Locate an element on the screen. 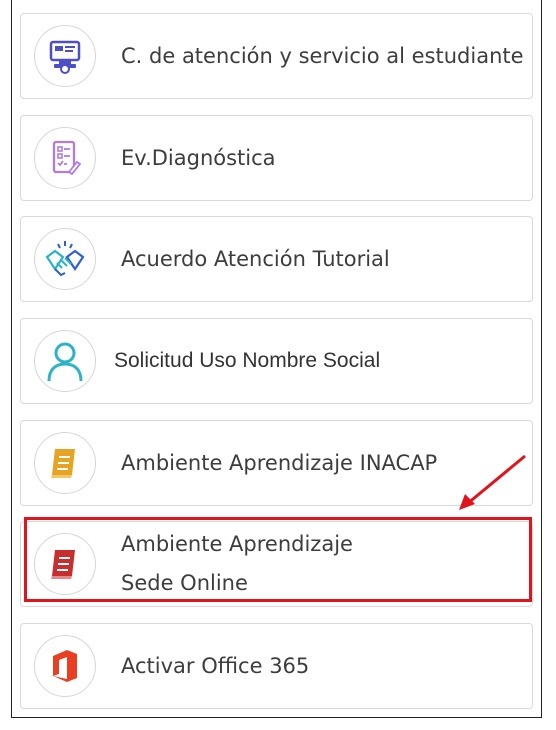 This screenshot has width=556, height=730. annotation-arrow-icon is located at coordinates (492, 482).